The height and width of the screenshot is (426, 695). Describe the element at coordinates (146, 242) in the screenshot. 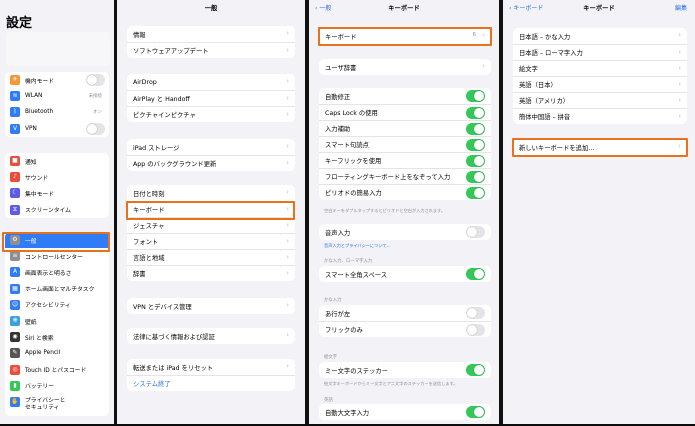

I see `general-row-label: フォント` at that location.